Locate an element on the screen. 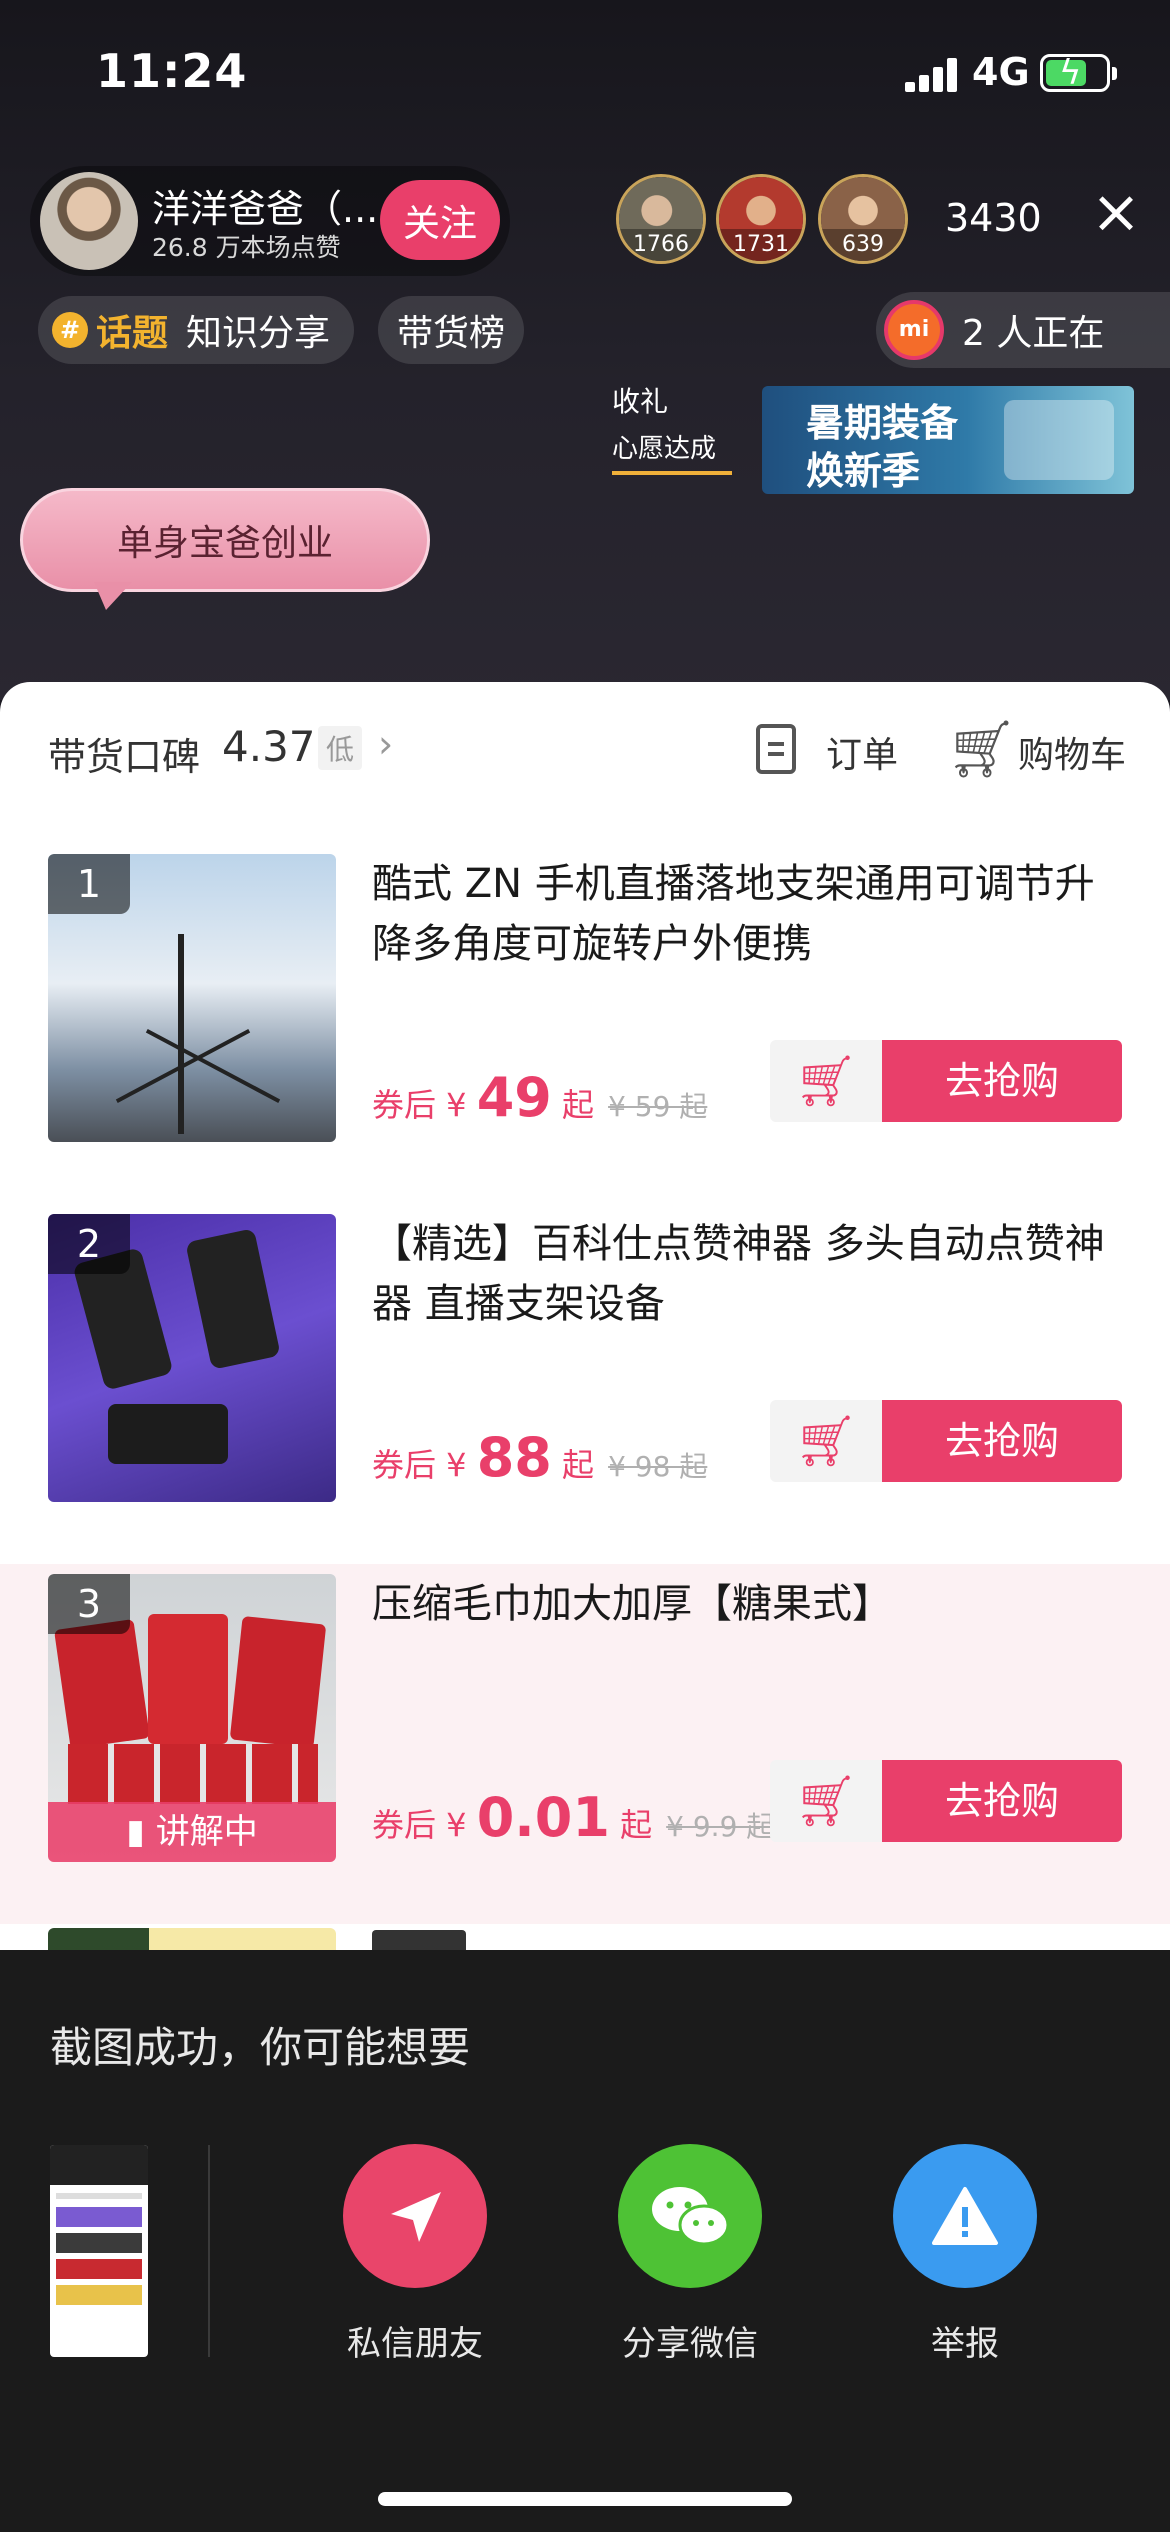 The image size is (1170, 2532). wish-widget: 收礼 心愿达成 is located at coordinates (672, 427).